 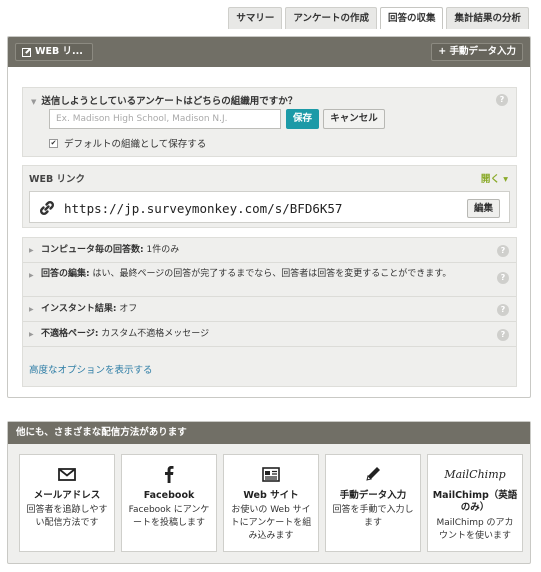 I want to click on card-description: 回答者を追跡しやすい配信方法です, so click(x=67, y=516).